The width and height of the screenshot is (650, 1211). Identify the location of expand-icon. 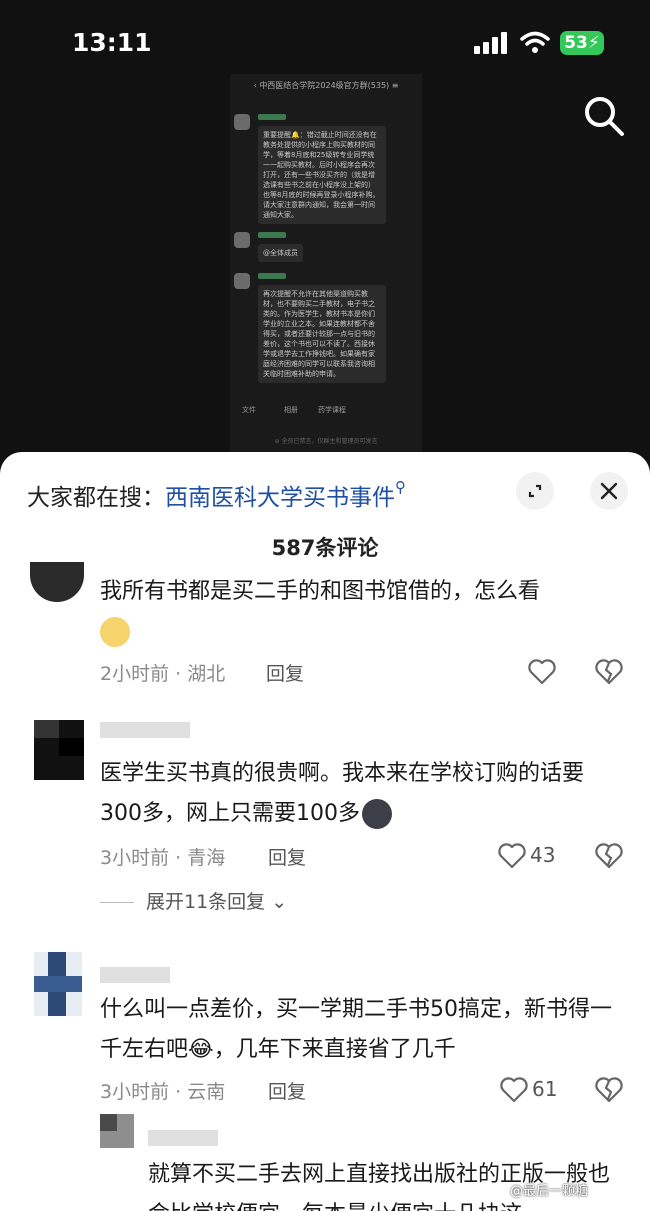
(535, 491).